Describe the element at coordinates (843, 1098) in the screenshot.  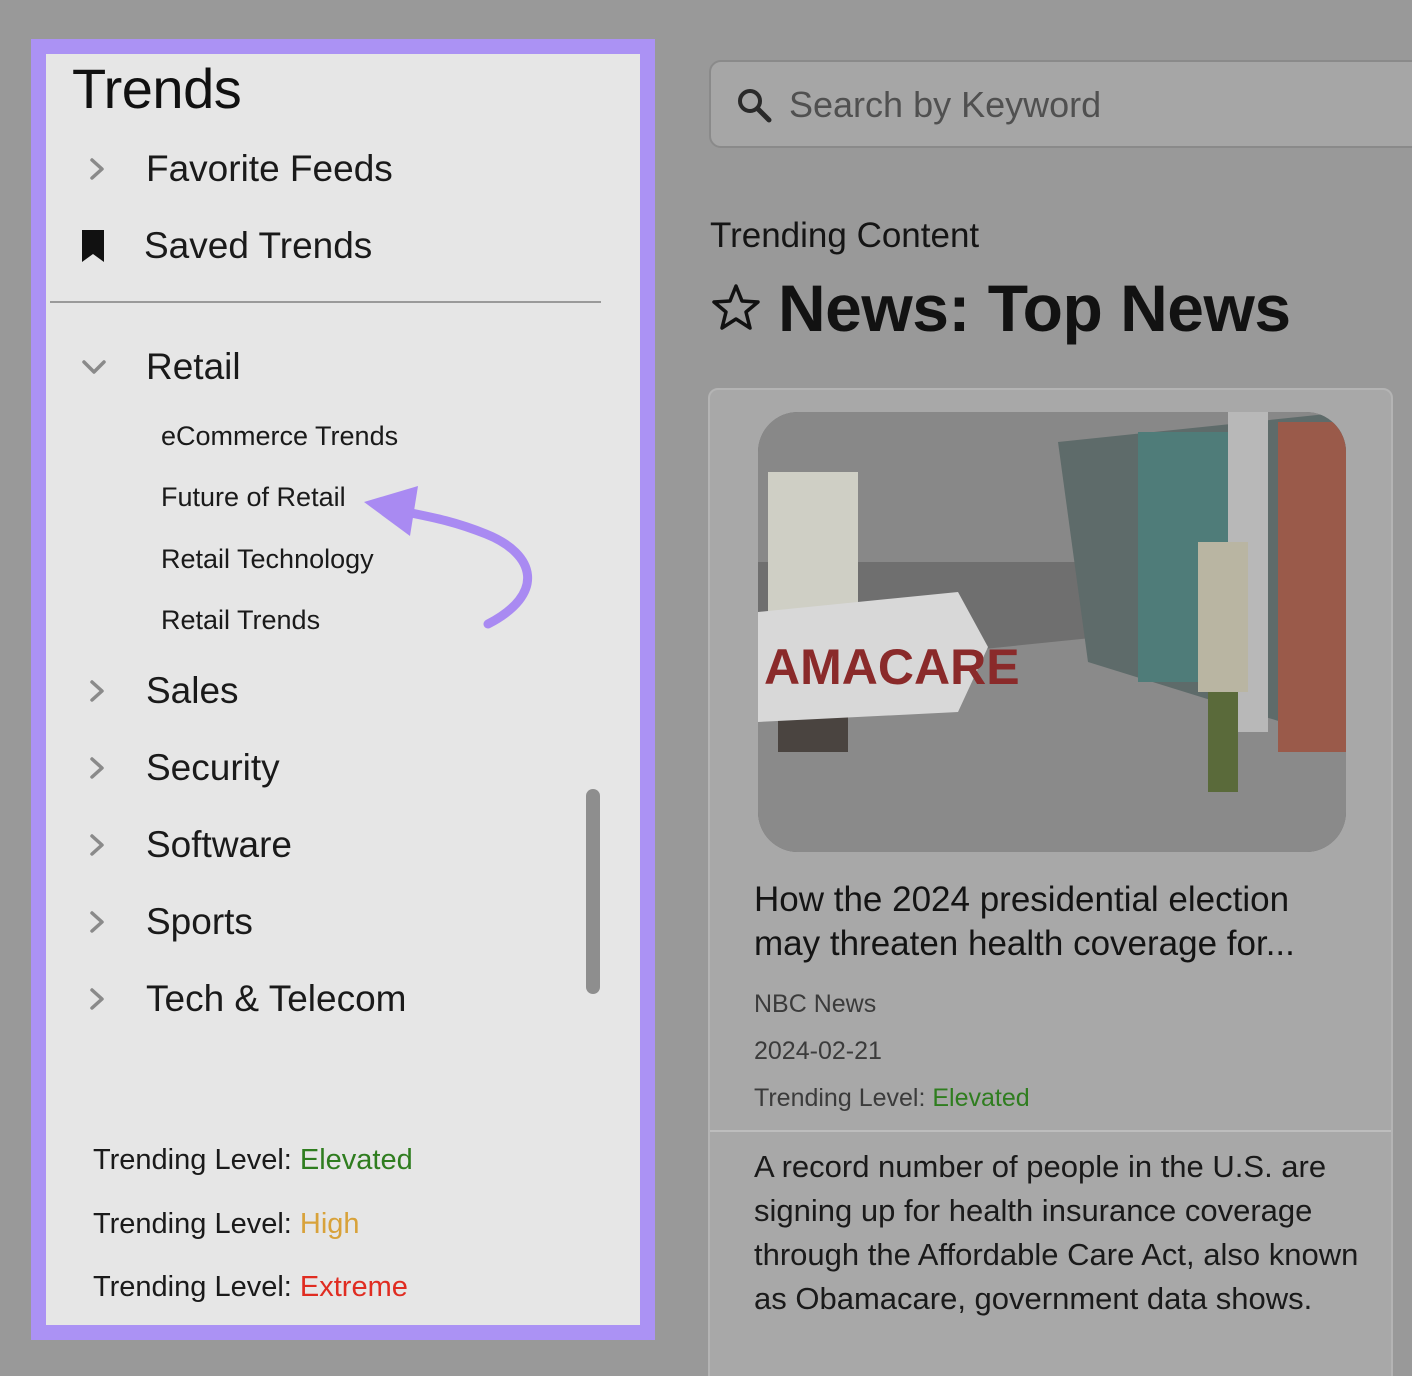
I see `card-level-prefix: Trending Level:` at that location.